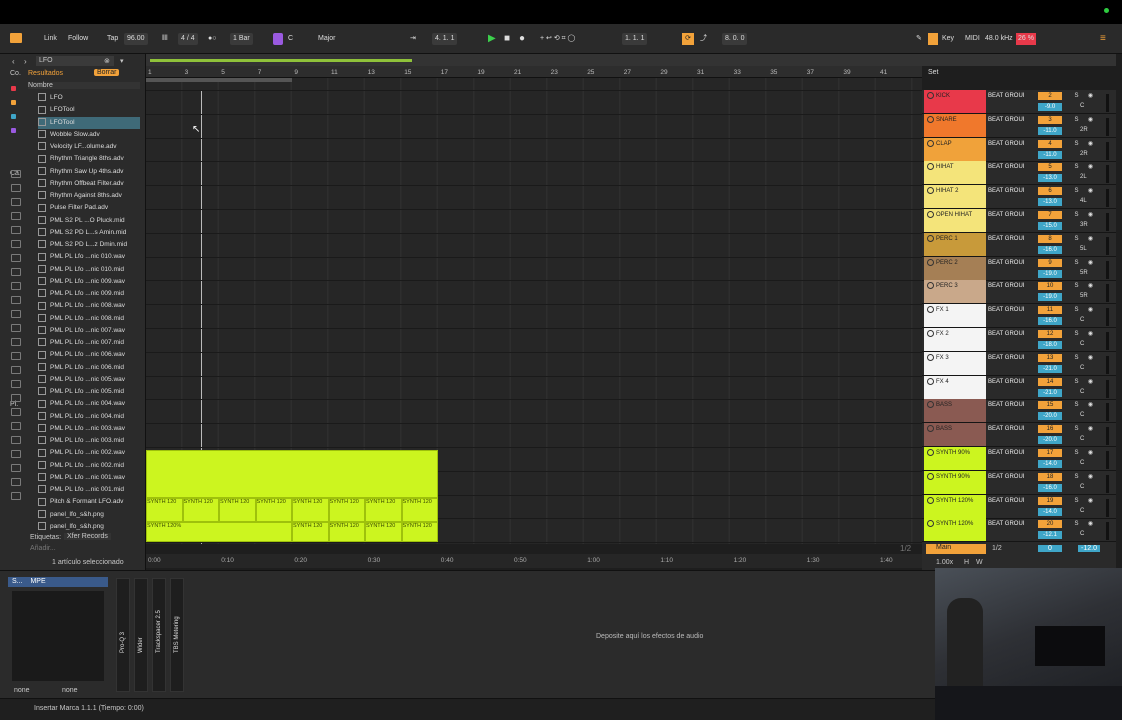 The image size is (1122, 720). Describe the element at coordinates (122, 61) in the screenshot. I see `filter-icon: ▾` at that location.